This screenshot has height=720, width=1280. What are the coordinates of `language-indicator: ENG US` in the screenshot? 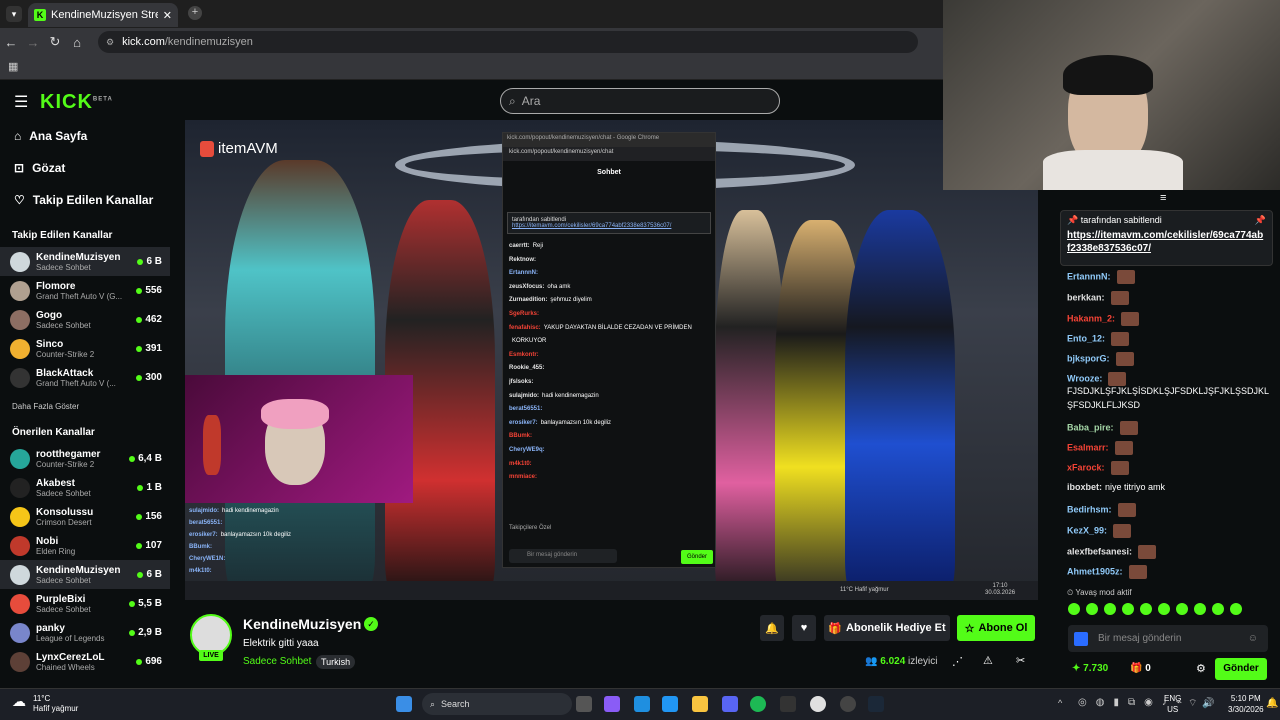 It's located at (1172, 704).